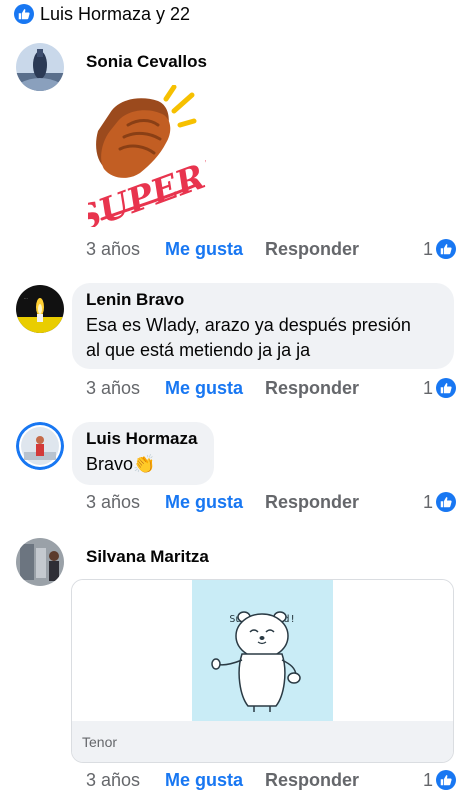 The image size is (469, 800). I want to click on bear-illustration, so click(256, 661).